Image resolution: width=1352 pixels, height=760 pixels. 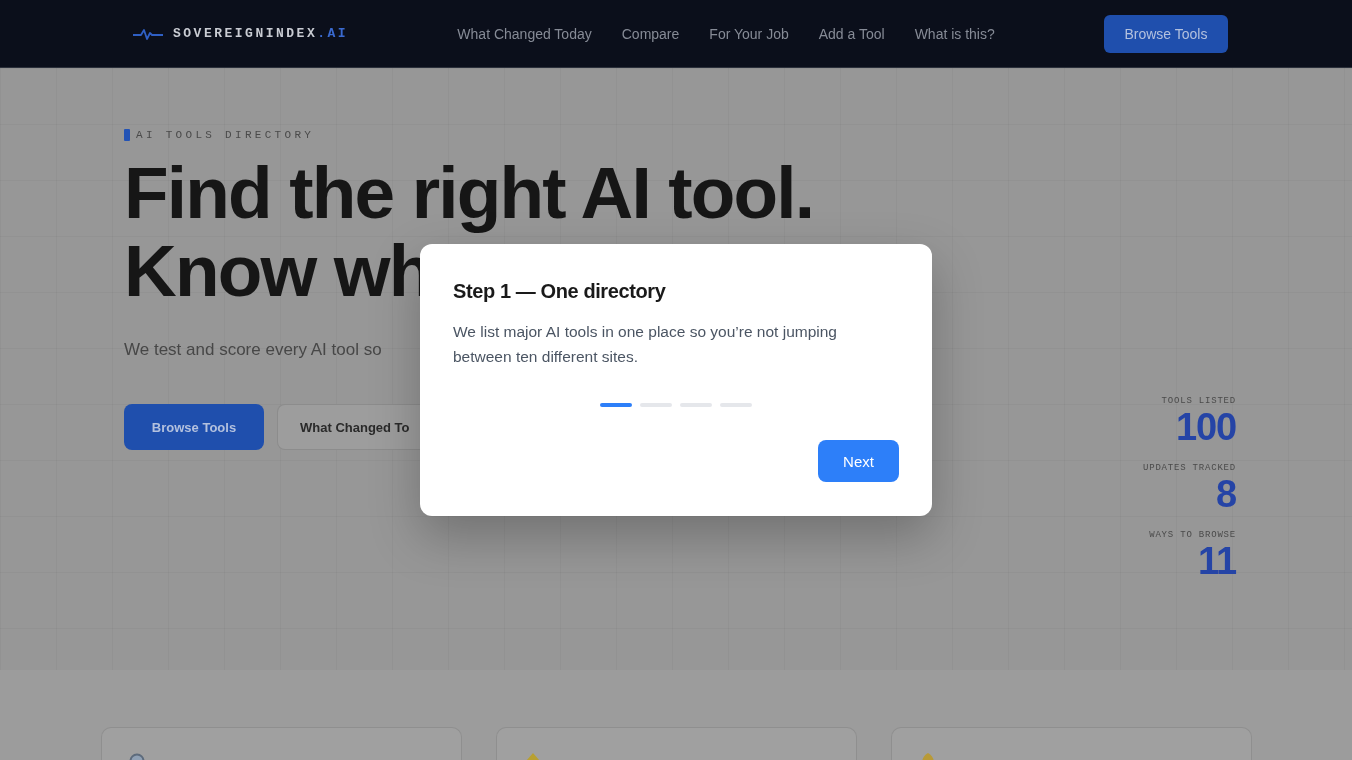 I want to click on dialog-title: Step 1 — One directory, so click(x=559, y=291).